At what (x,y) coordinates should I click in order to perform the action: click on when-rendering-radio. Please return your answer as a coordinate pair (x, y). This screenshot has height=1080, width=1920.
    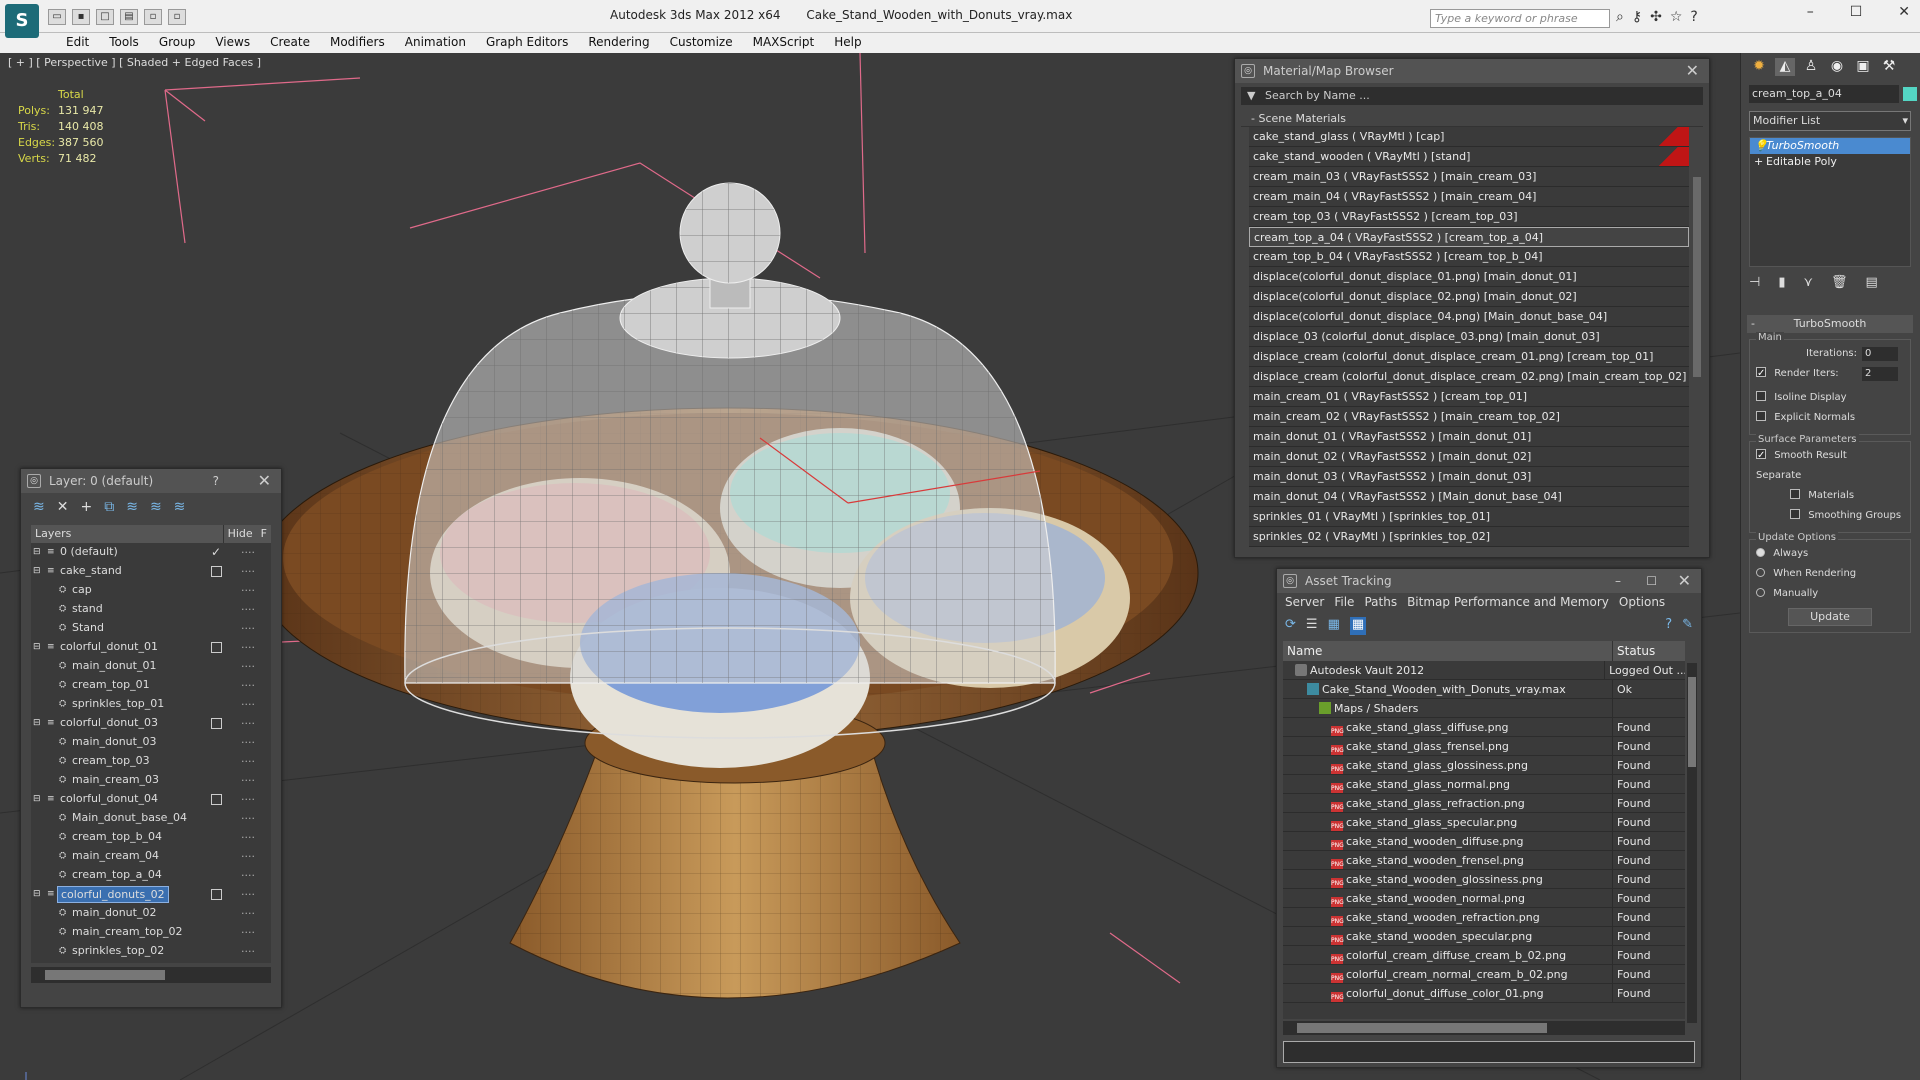
    Looking at the image, I should click on (1760, 572).